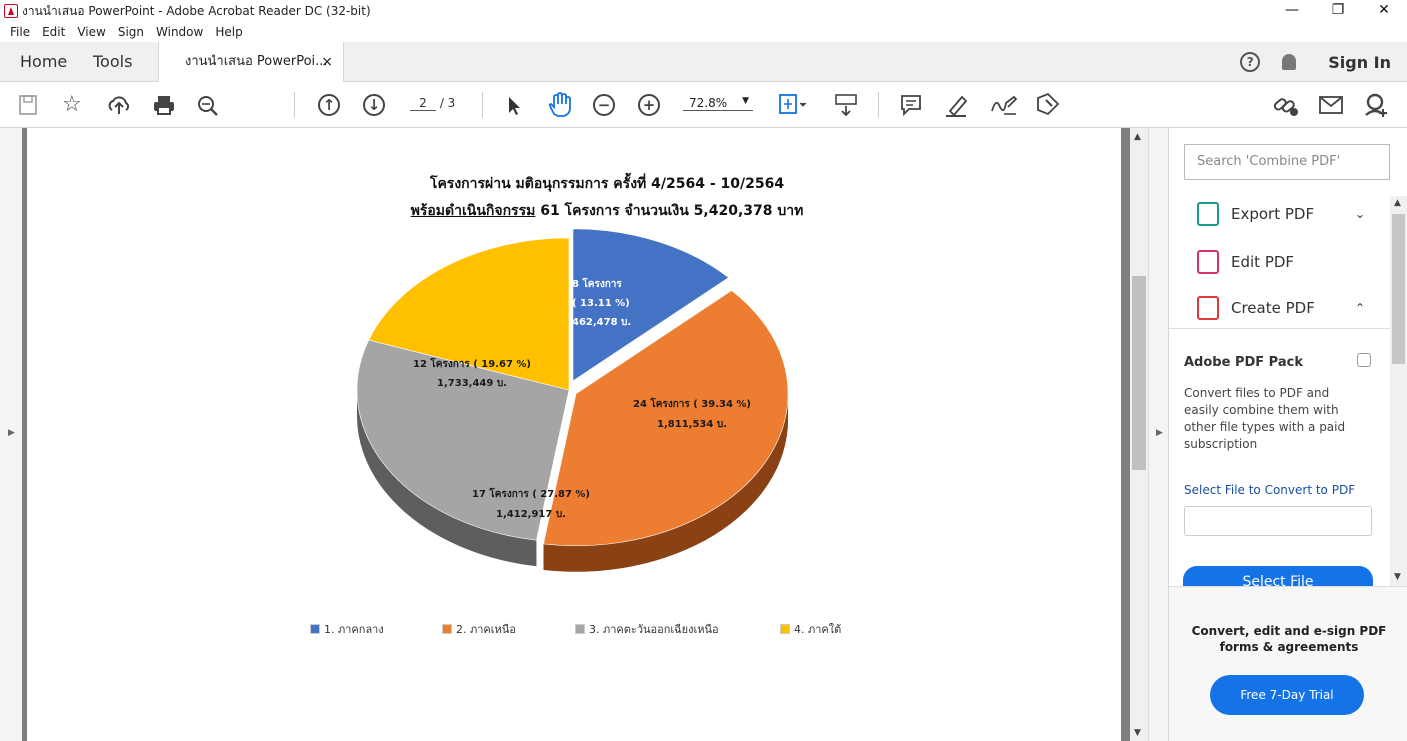  I want to click on comment-icon, so click(911, 107).